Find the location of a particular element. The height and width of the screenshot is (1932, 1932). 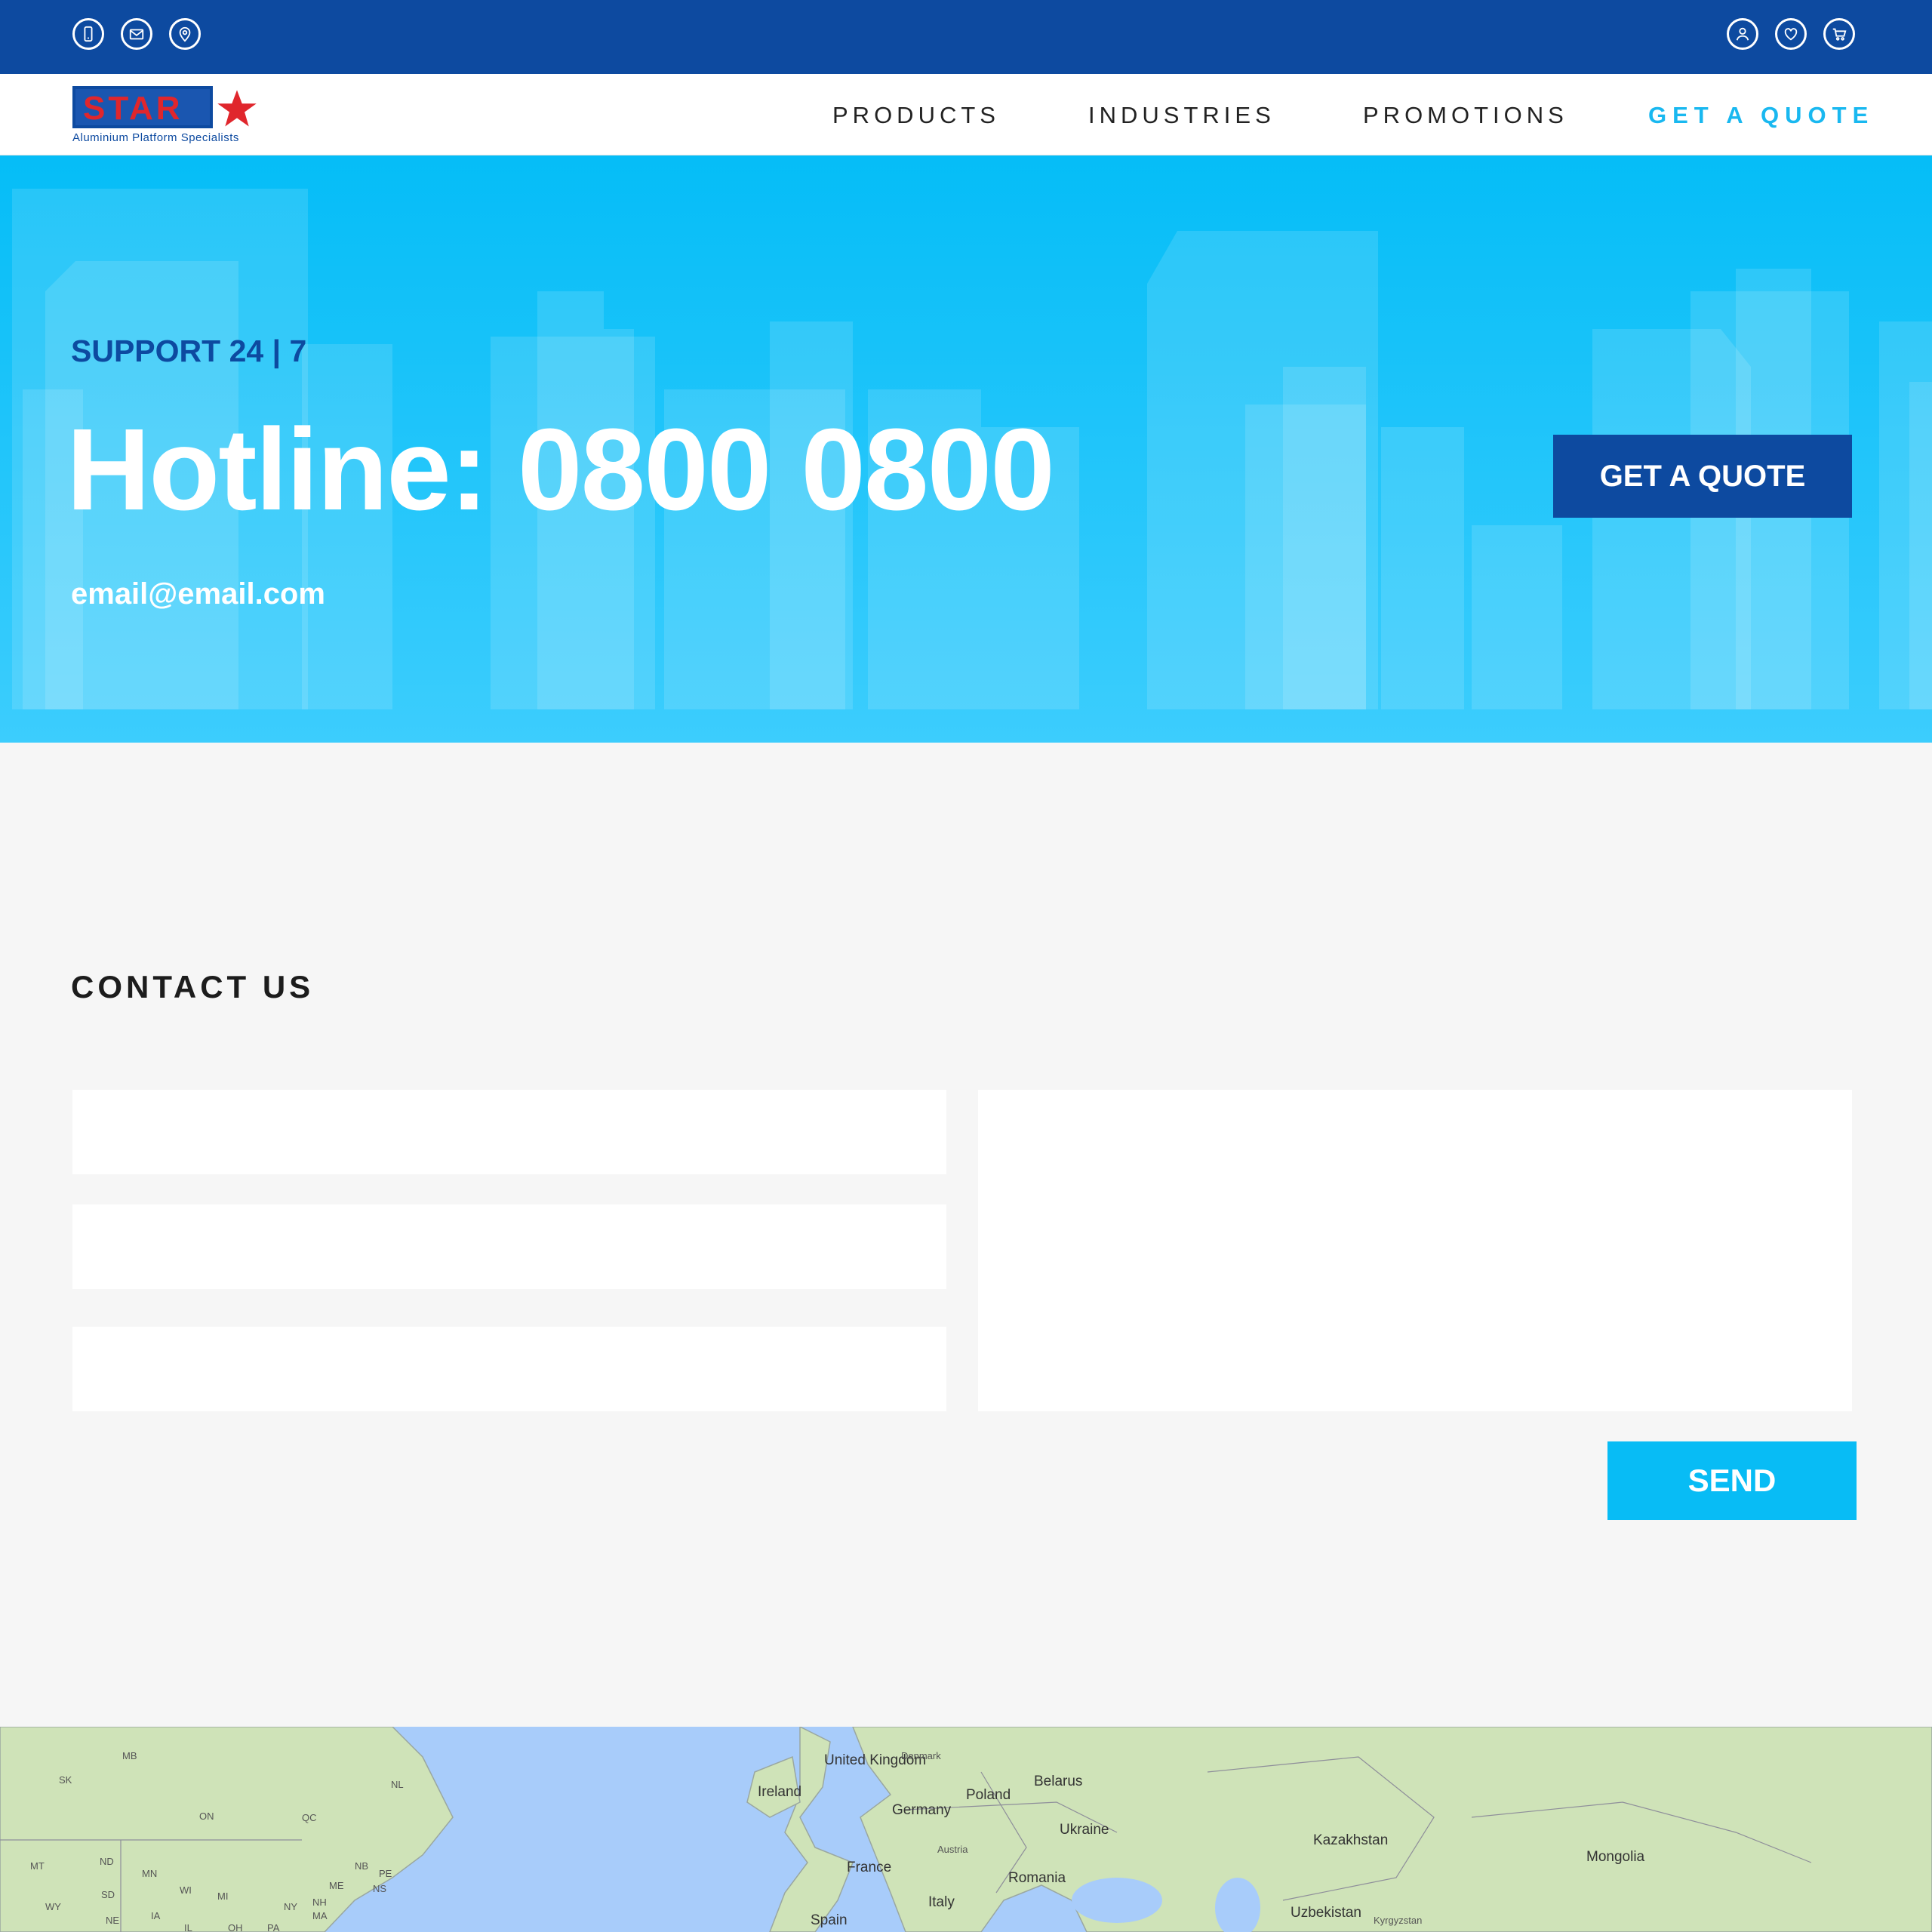

map-label: MB is located at coordinates (129, 1755).